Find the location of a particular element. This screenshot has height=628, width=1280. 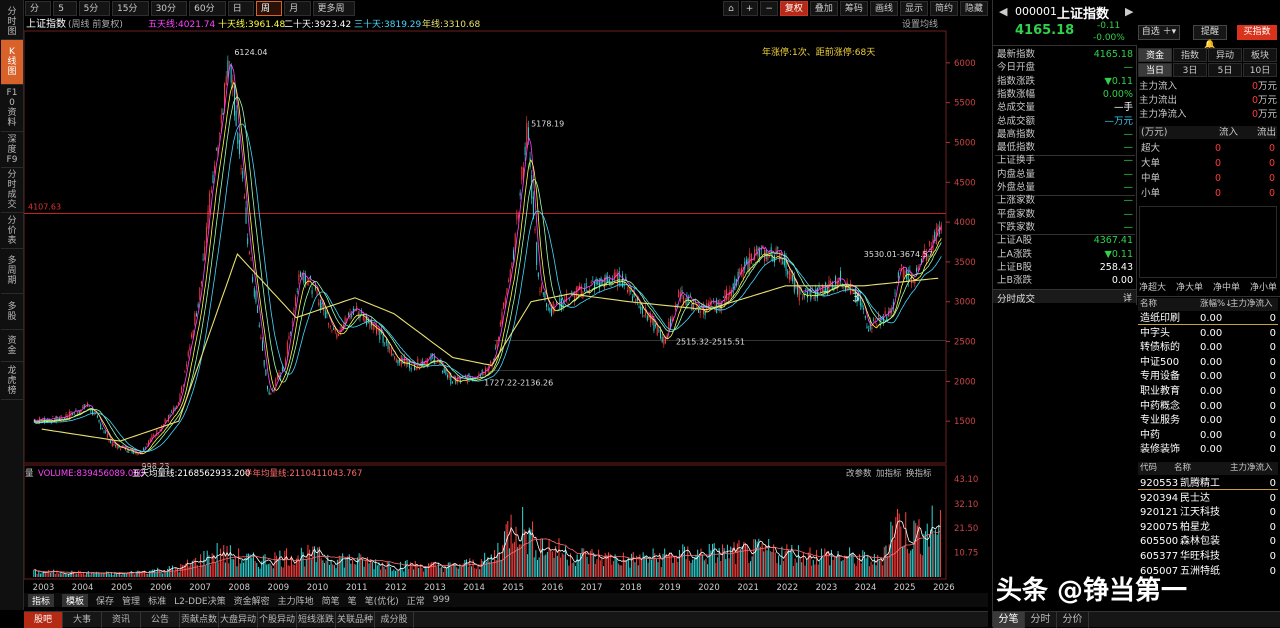

stock-row: 920075 柏星龙 0 is located at coordinates (1208, 527).